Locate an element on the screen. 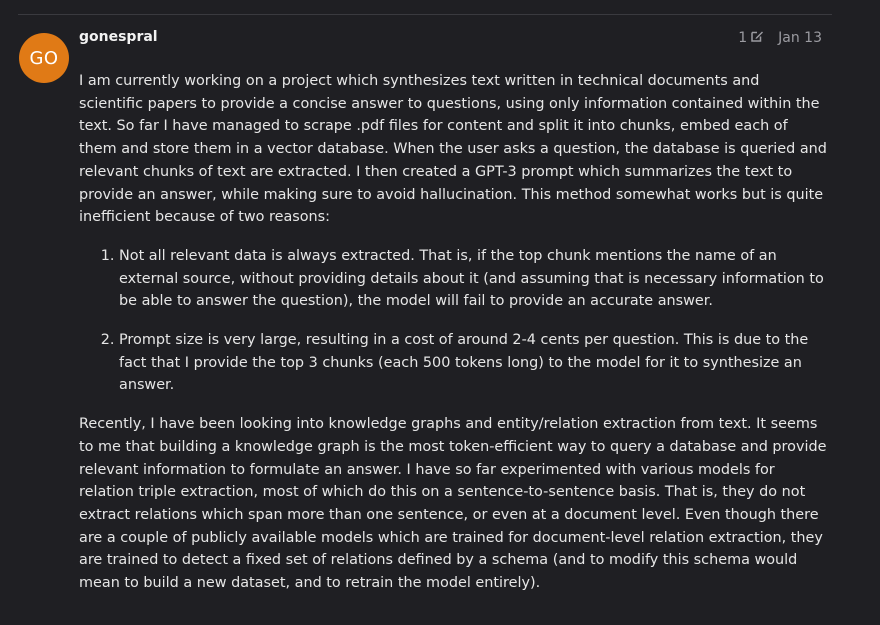  pencil-icon is located at coordinates (757, 38).